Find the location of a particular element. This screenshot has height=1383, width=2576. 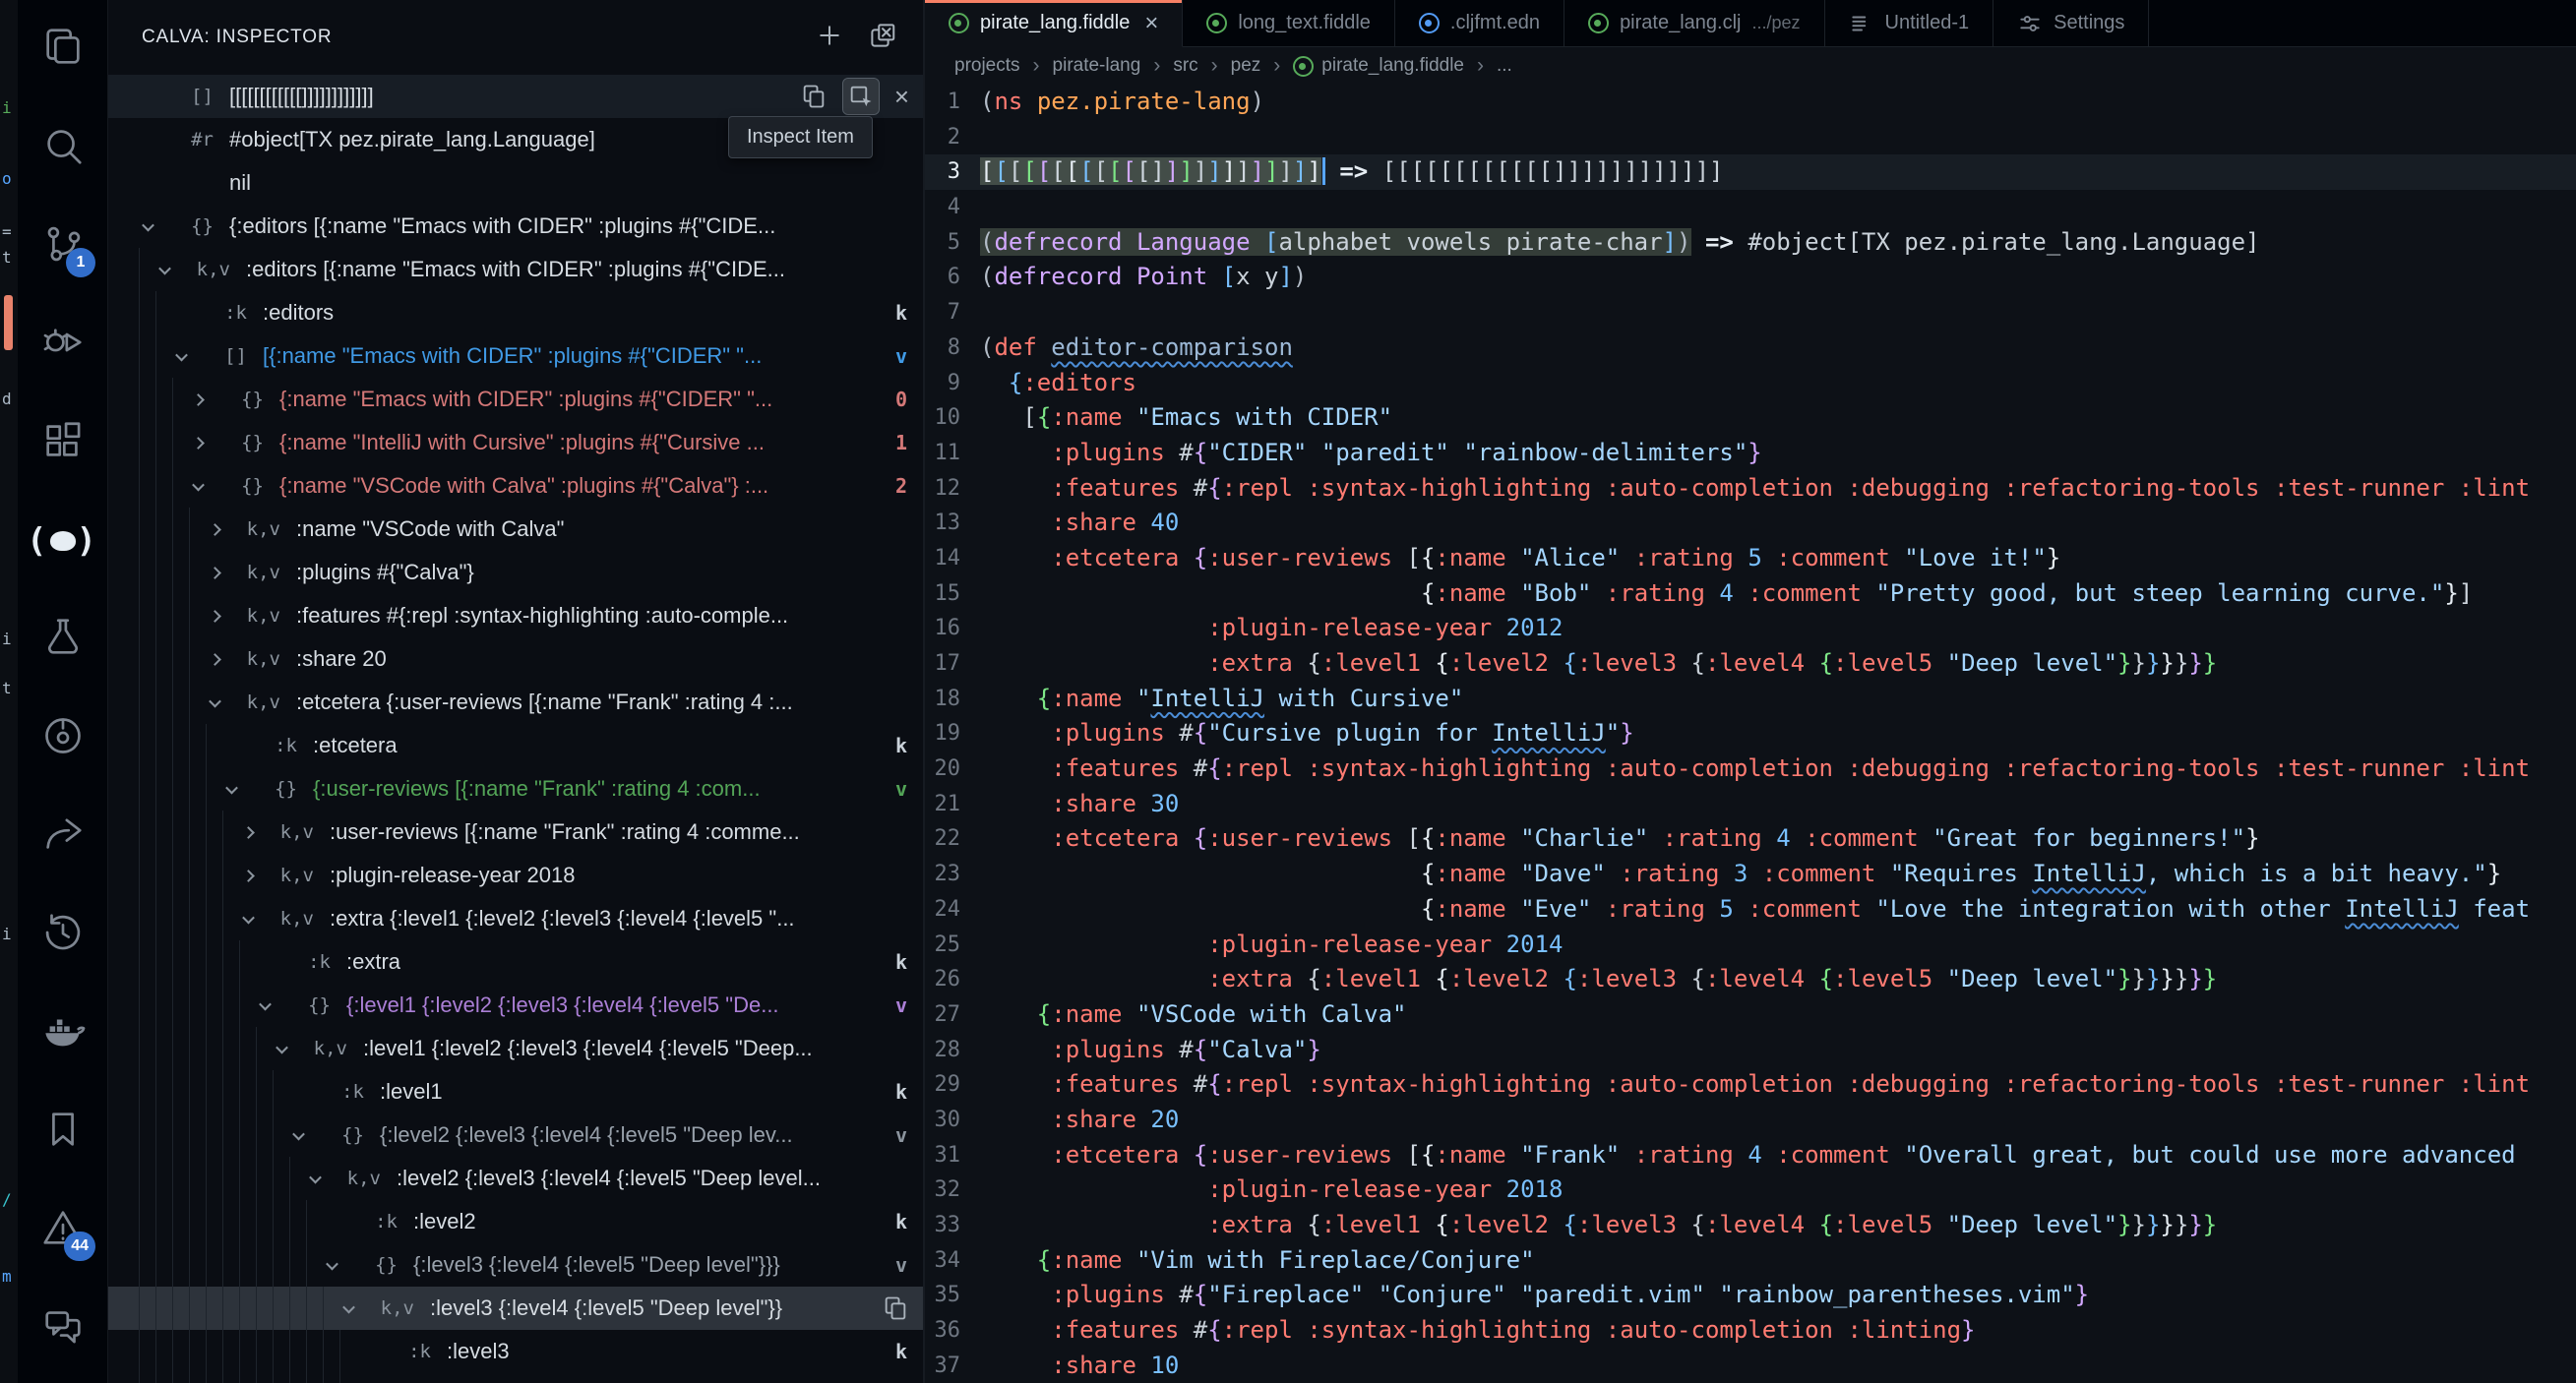

code-line: 21 :share 30 is located at coordinates (1750, 804).